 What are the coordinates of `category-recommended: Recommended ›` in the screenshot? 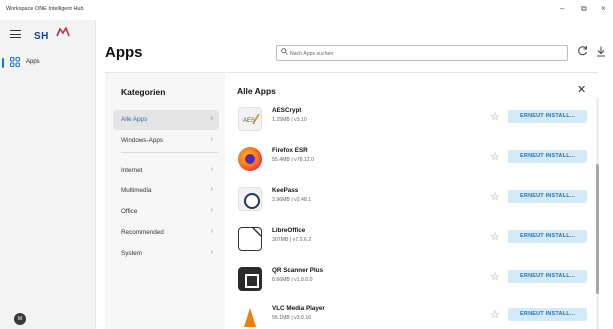 It's located at (166, 233).